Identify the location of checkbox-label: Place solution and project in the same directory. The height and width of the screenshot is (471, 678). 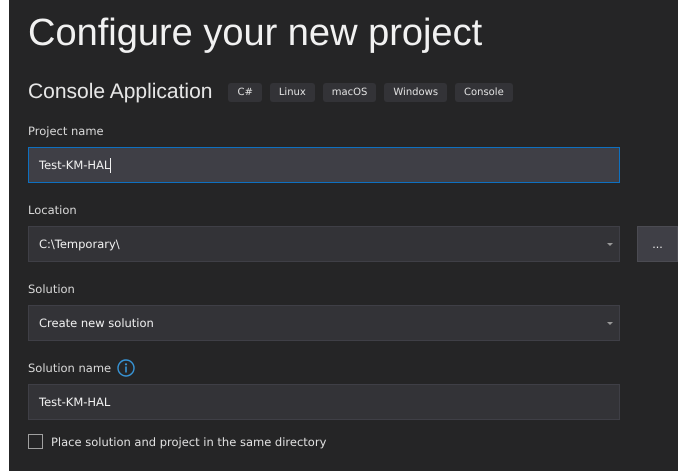
(188, 441).